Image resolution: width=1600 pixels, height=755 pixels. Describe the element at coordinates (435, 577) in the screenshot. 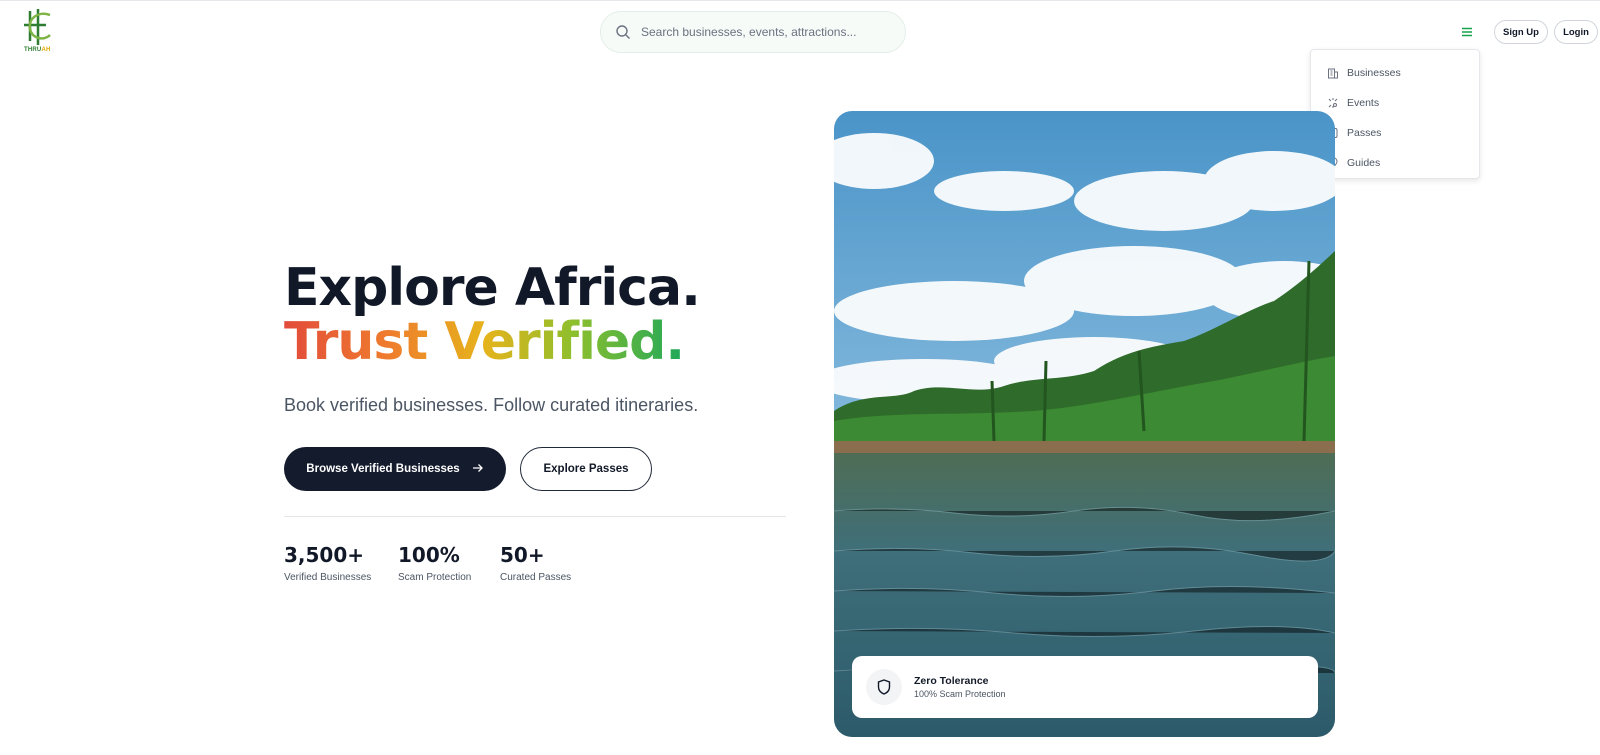

I see `stat-label: Scam Protection` at that location.